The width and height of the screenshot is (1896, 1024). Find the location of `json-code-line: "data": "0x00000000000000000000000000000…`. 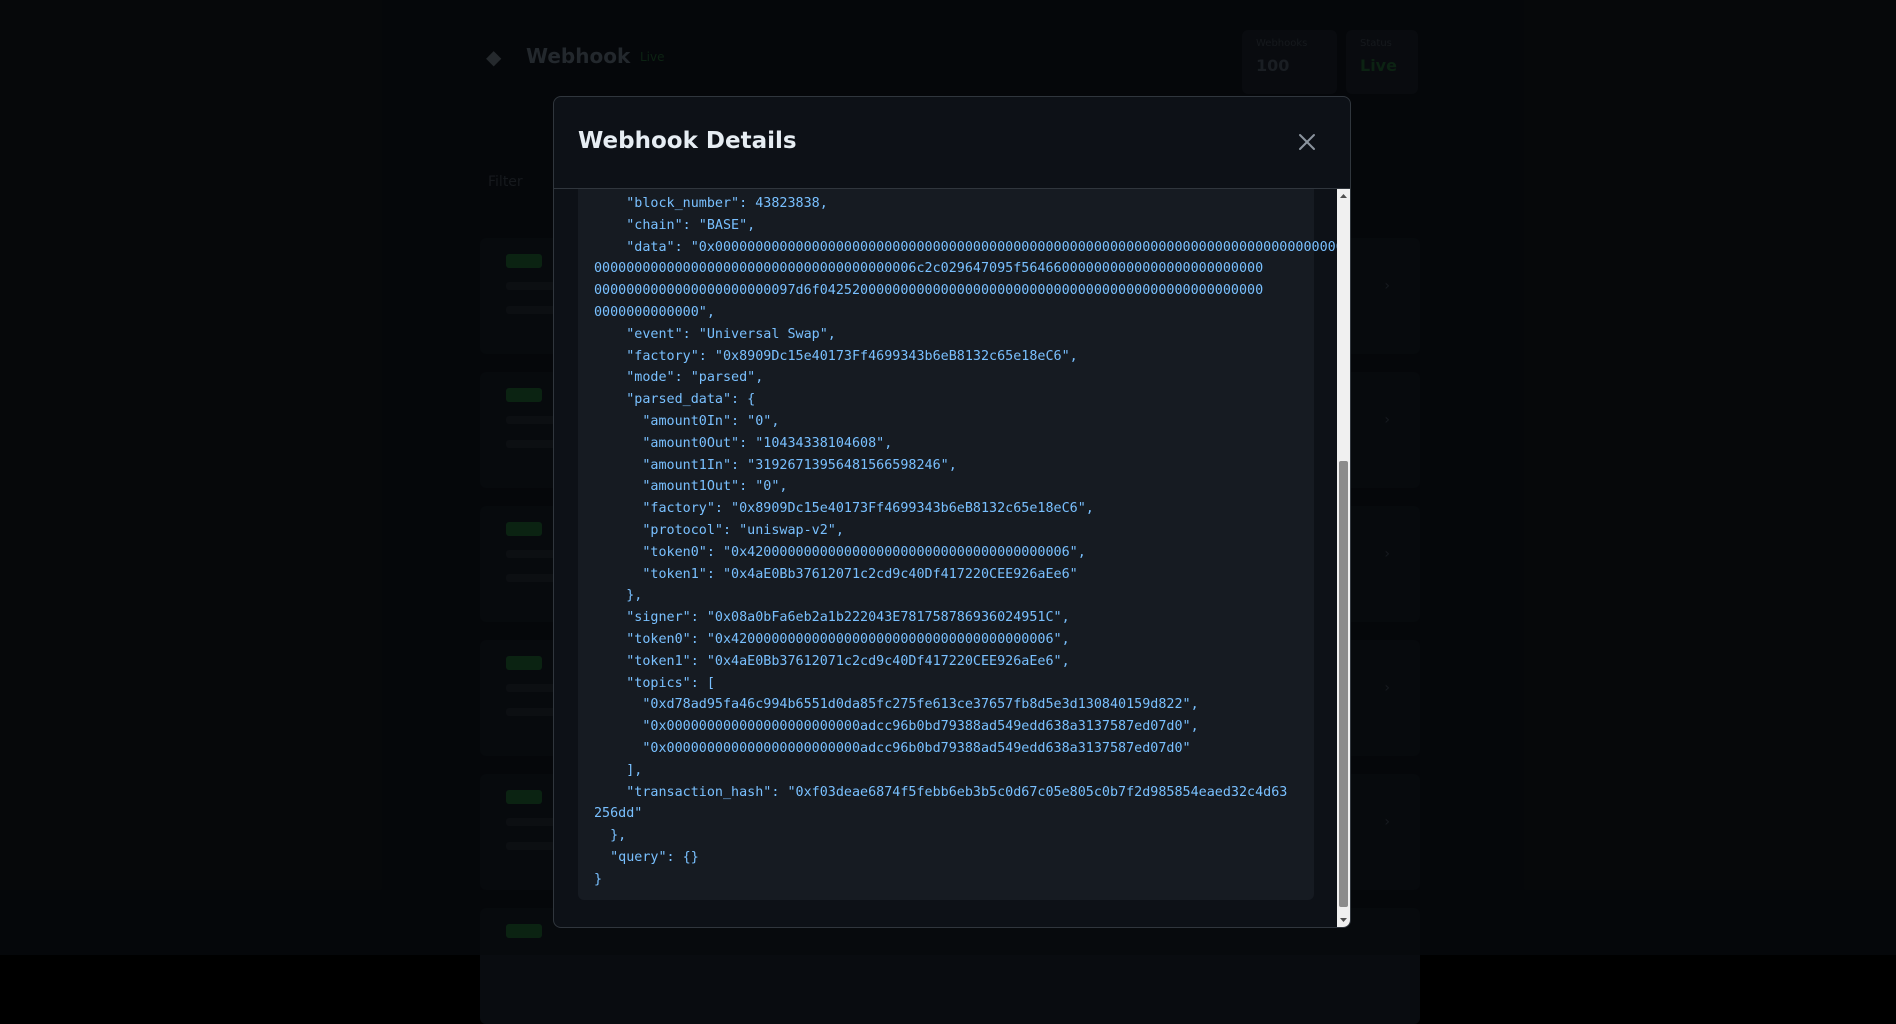

json-code-line: "data": "0x00000000000000000000000000000… is located at coordinates (969, 247).